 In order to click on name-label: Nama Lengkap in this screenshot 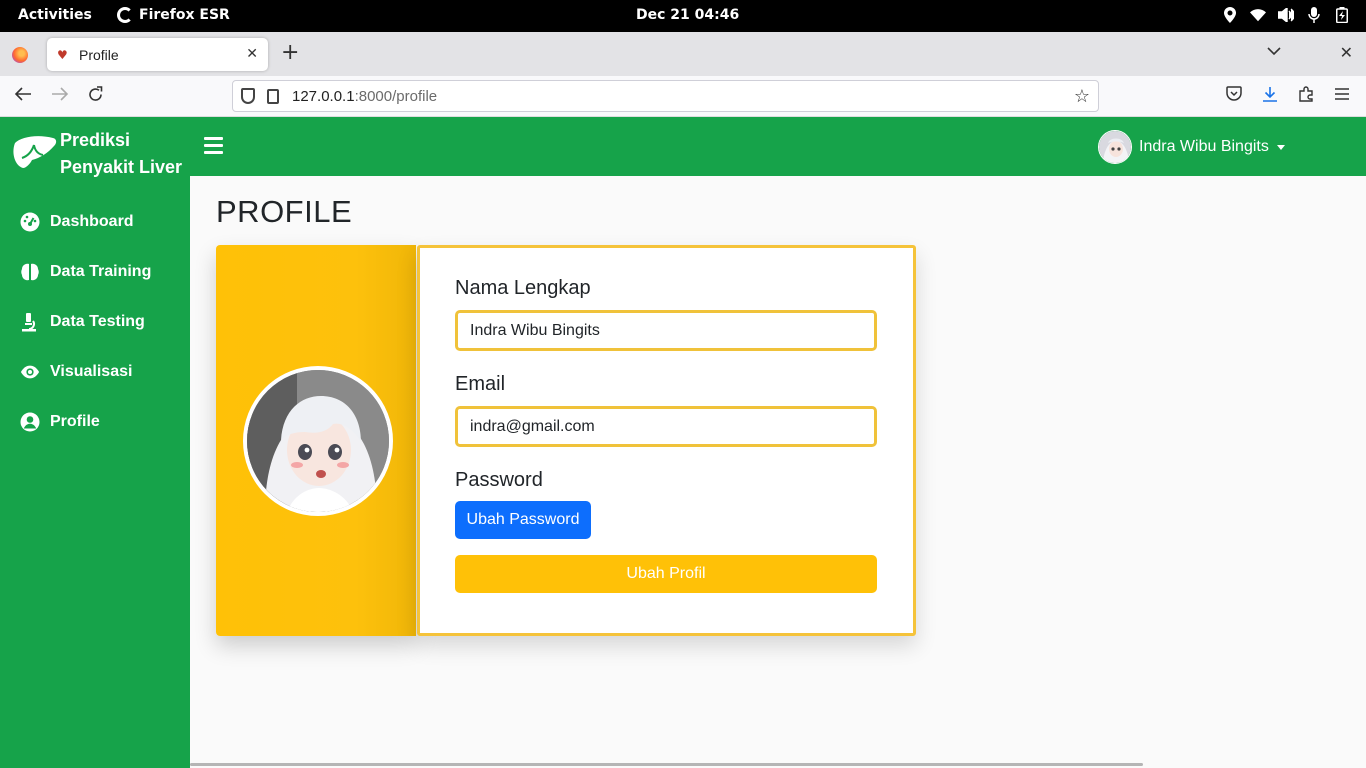, I will do `click(523, 288)`.